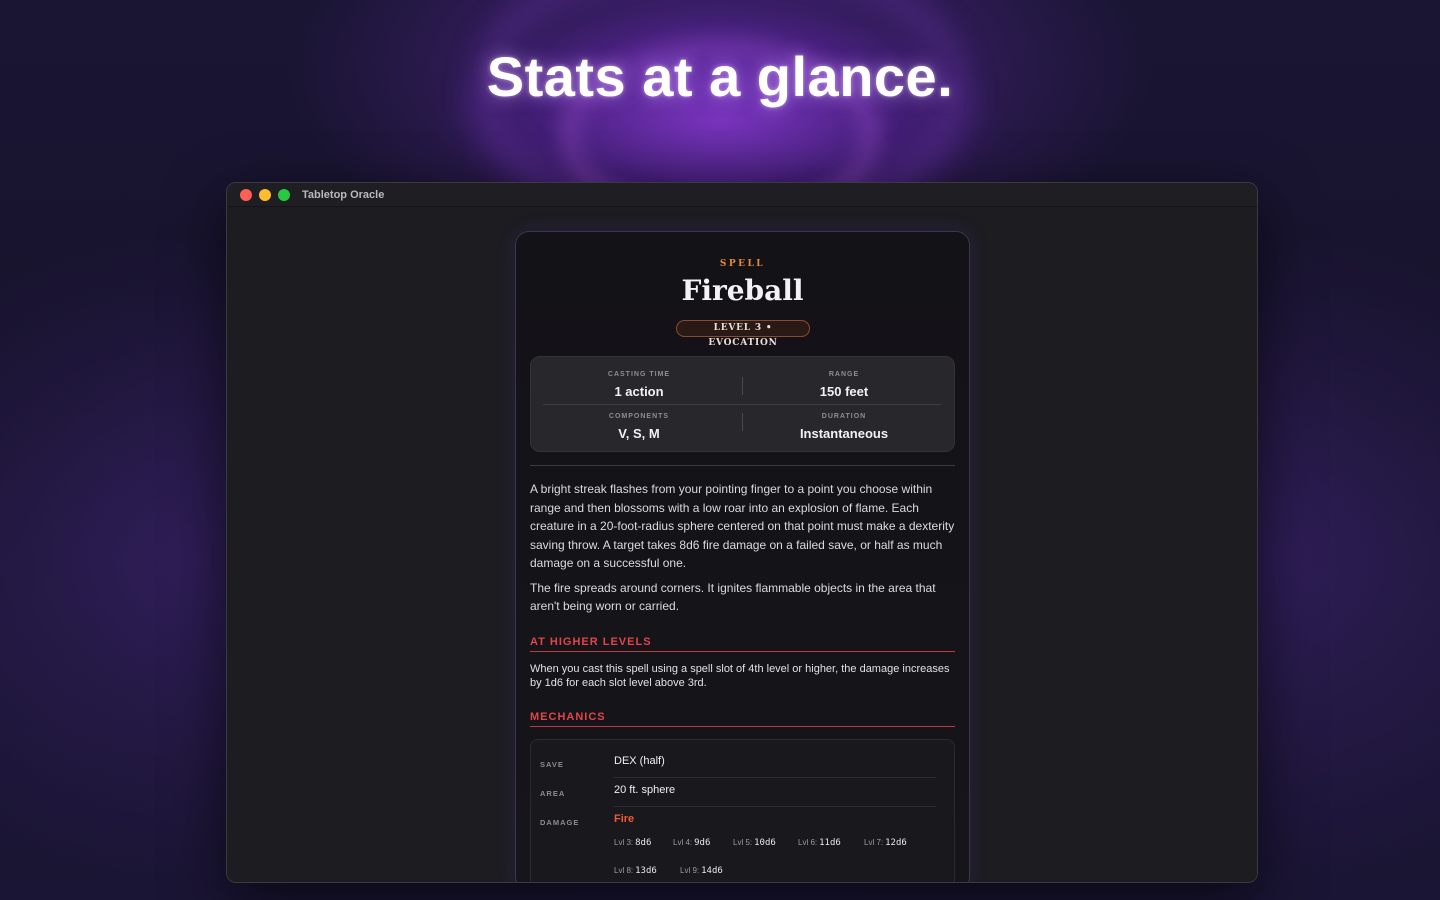  Describe the element at coordinates (639, 433) in the screenshot. I see `stat-value: V, S, M` at that location.